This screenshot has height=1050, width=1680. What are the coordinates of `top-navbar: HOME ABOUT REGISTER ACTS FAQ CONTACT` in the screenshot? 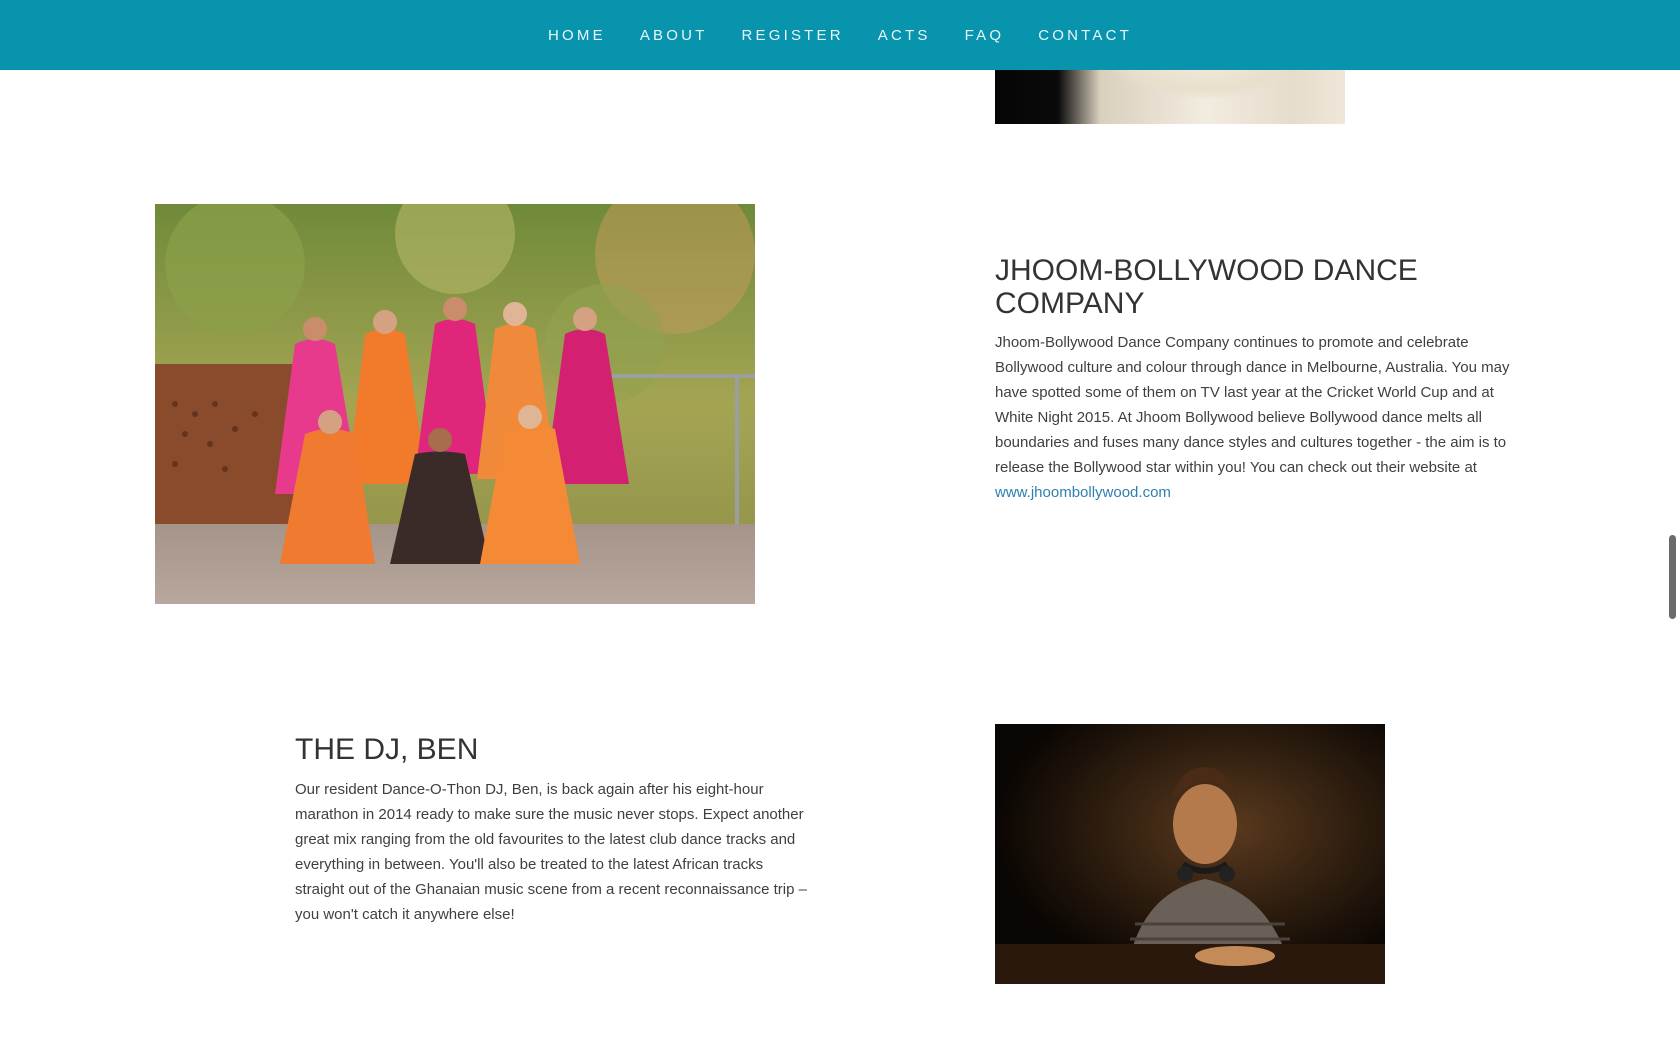 It's located at (840, 35).